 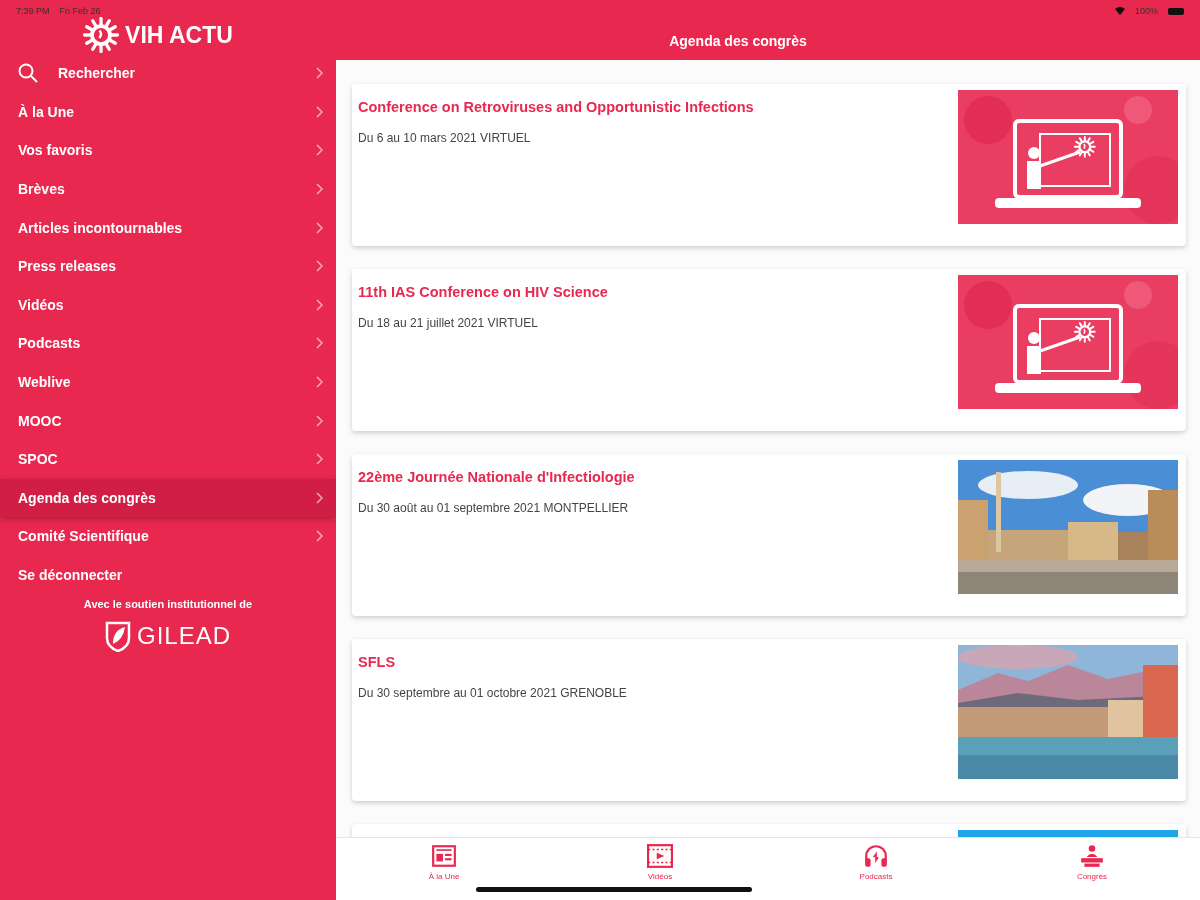 I want to click on tab-bar-item: Congrès, so click(x=1092, y=869).